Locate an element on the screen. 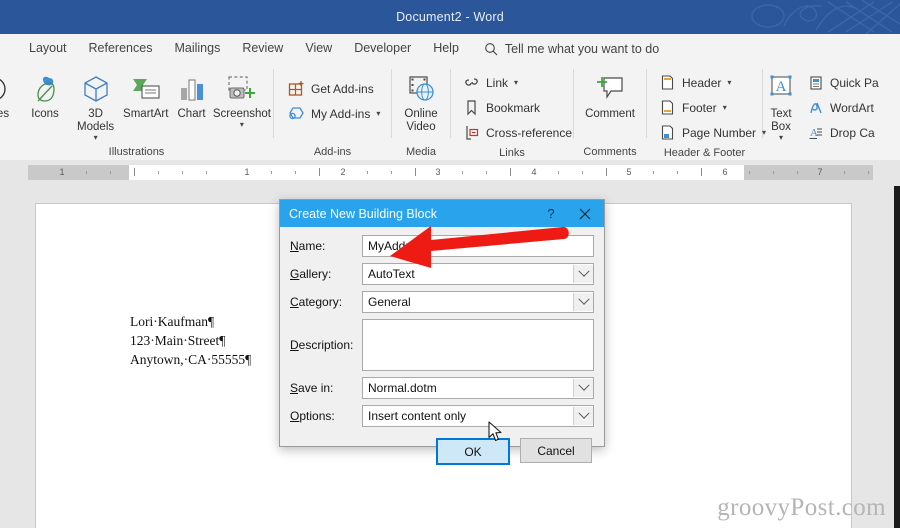 Image resolution: width=900 pixels, height=528 pixels. ruler-track: 1 1 2 3 4 5 6 7 is located at coordinates (450, 172).